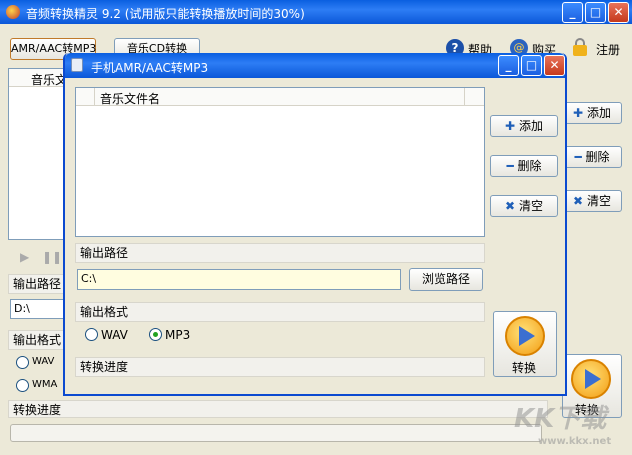 The image size is (632, 455). I want to click on main-progress-label: 转换进度, so click(278, 409).